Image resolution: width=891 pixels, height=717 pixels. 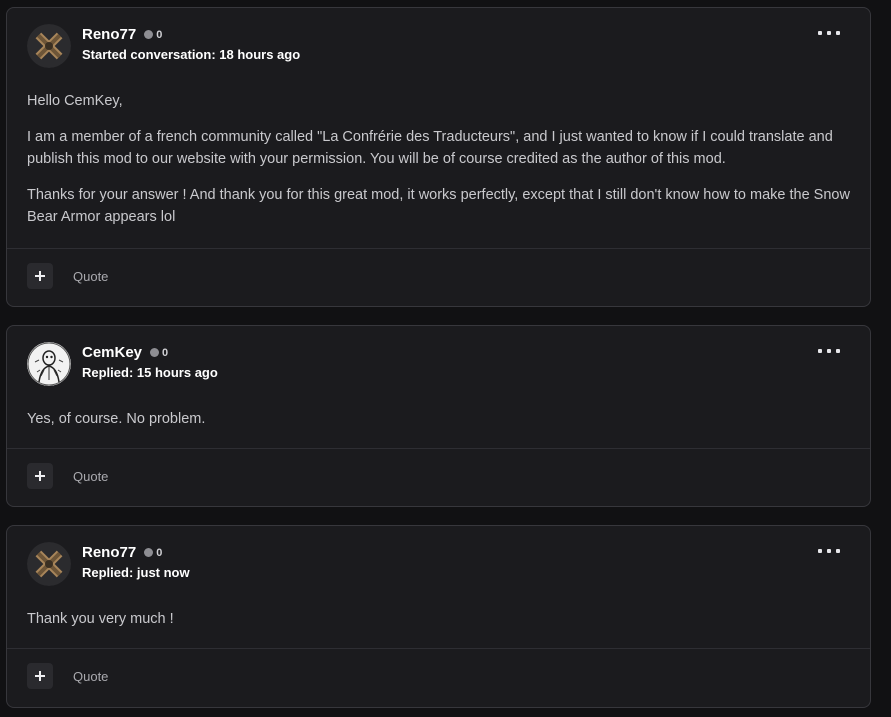 I want to click on post-meta: Replied: 15 hours ago, so click(x=150, y=372).